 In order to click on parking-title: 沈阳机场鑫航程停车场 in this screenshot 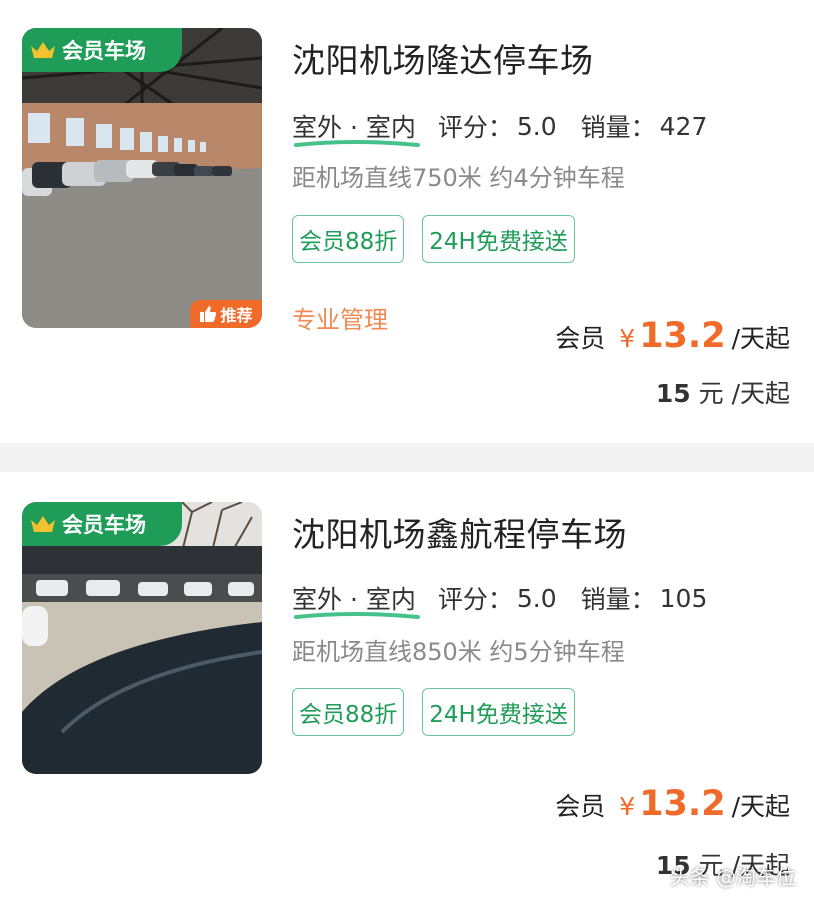, I will do `click(459, 532)`.